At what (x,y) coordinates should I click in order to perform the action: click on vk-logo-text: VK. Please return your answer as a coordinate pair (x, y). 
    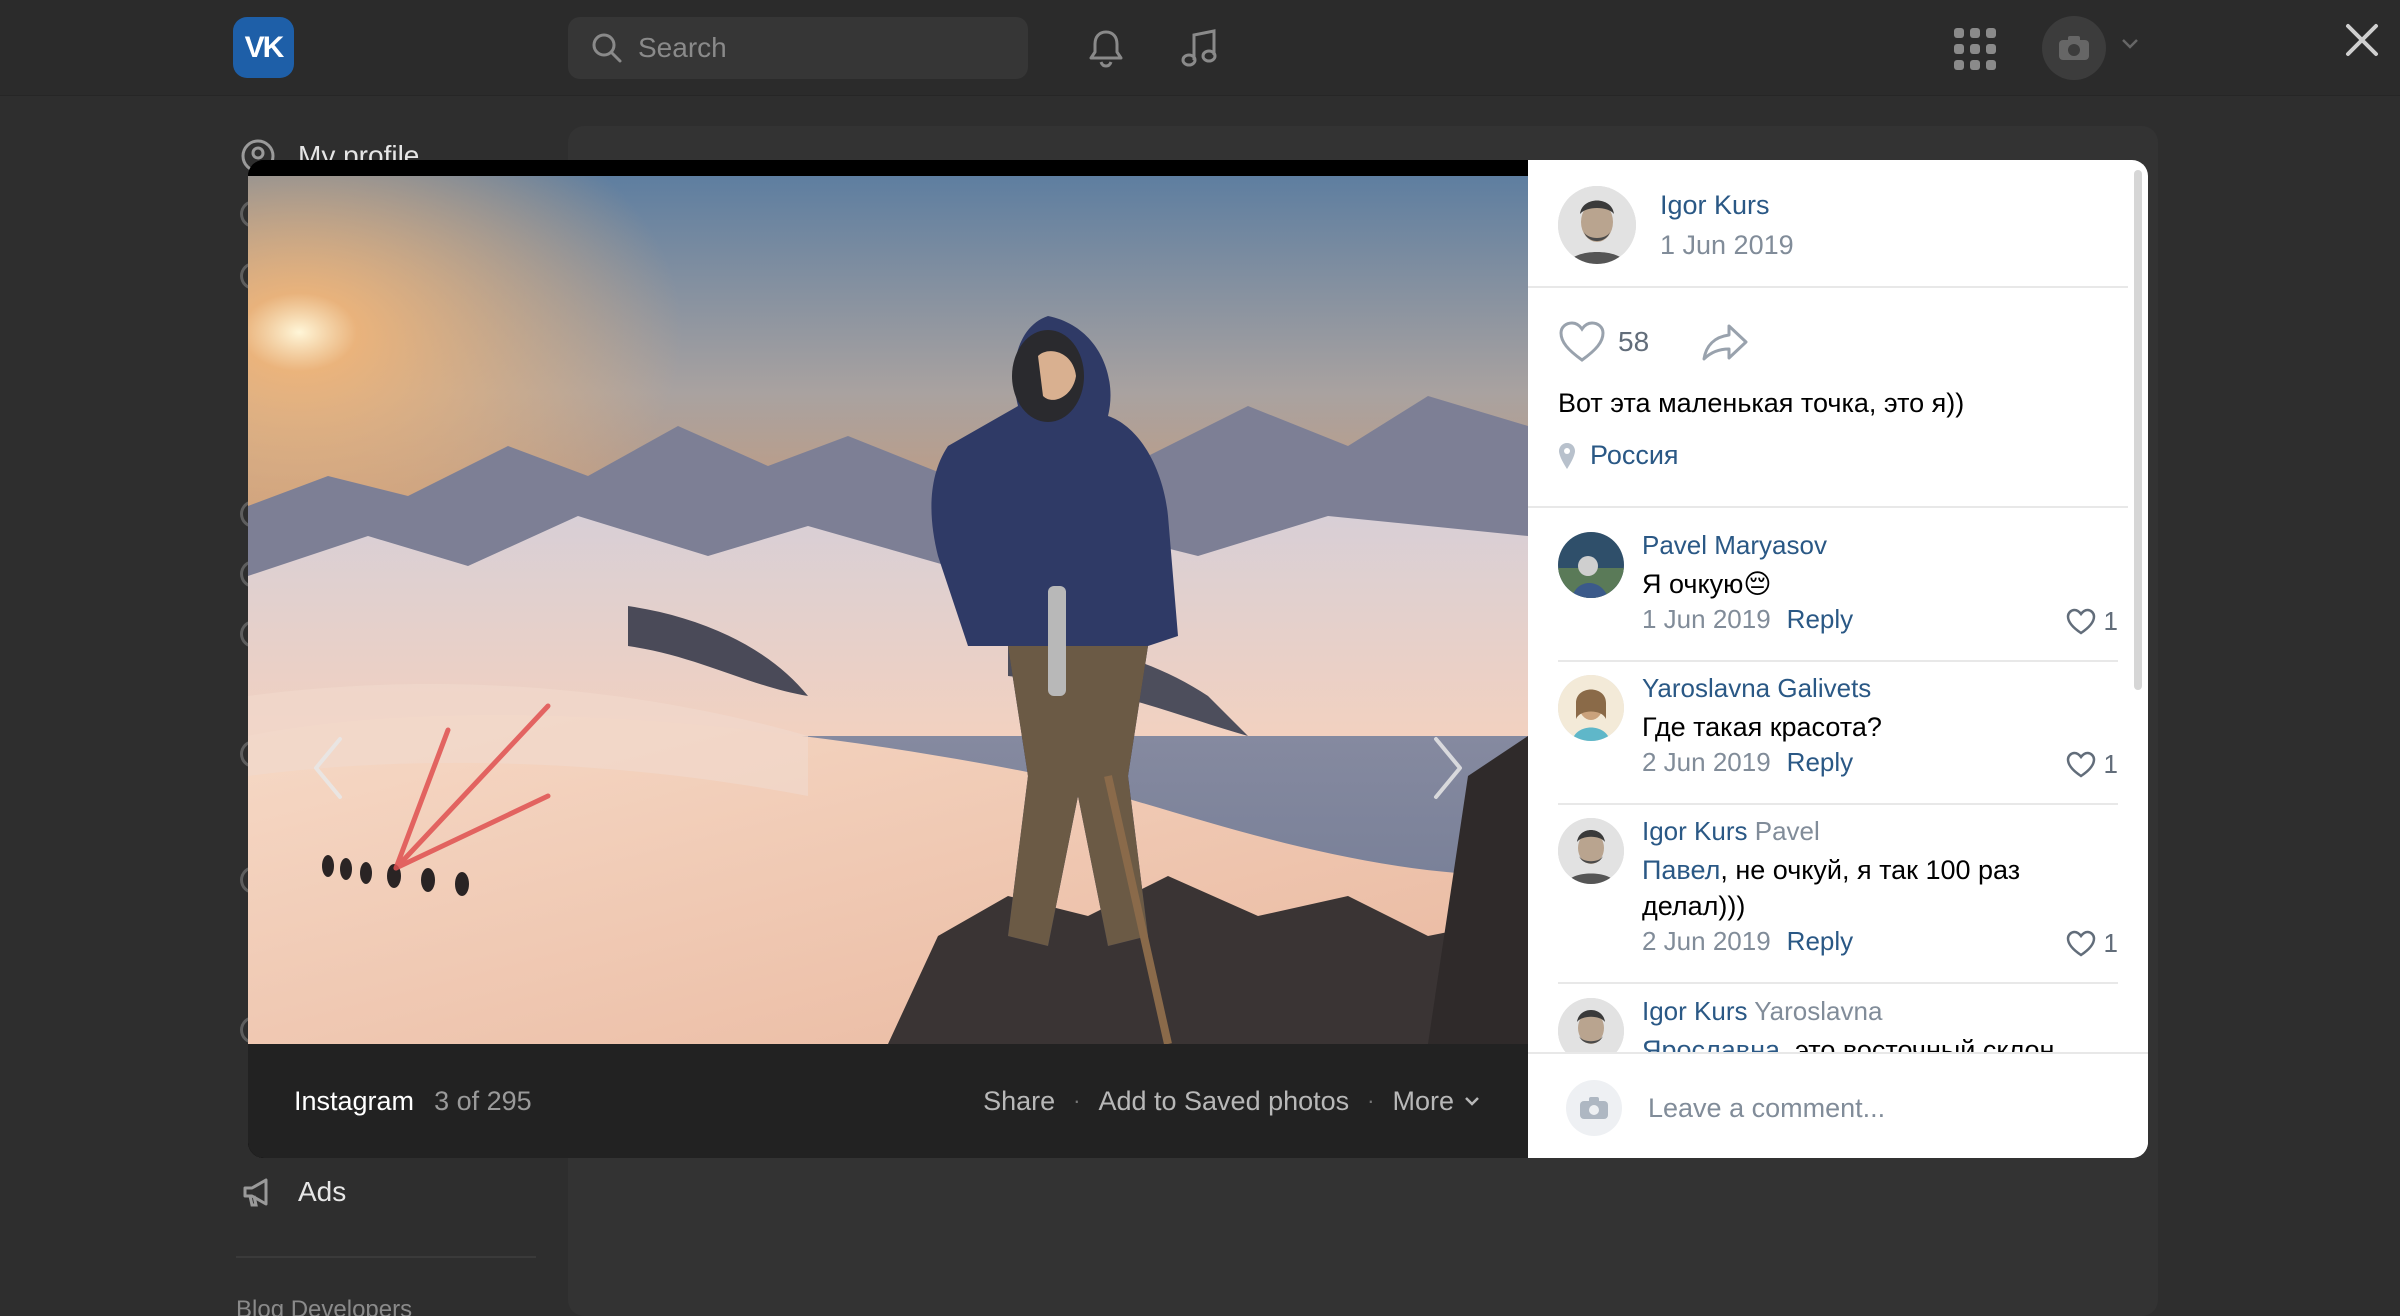
    Looking at the image, I should click on (264, 47).